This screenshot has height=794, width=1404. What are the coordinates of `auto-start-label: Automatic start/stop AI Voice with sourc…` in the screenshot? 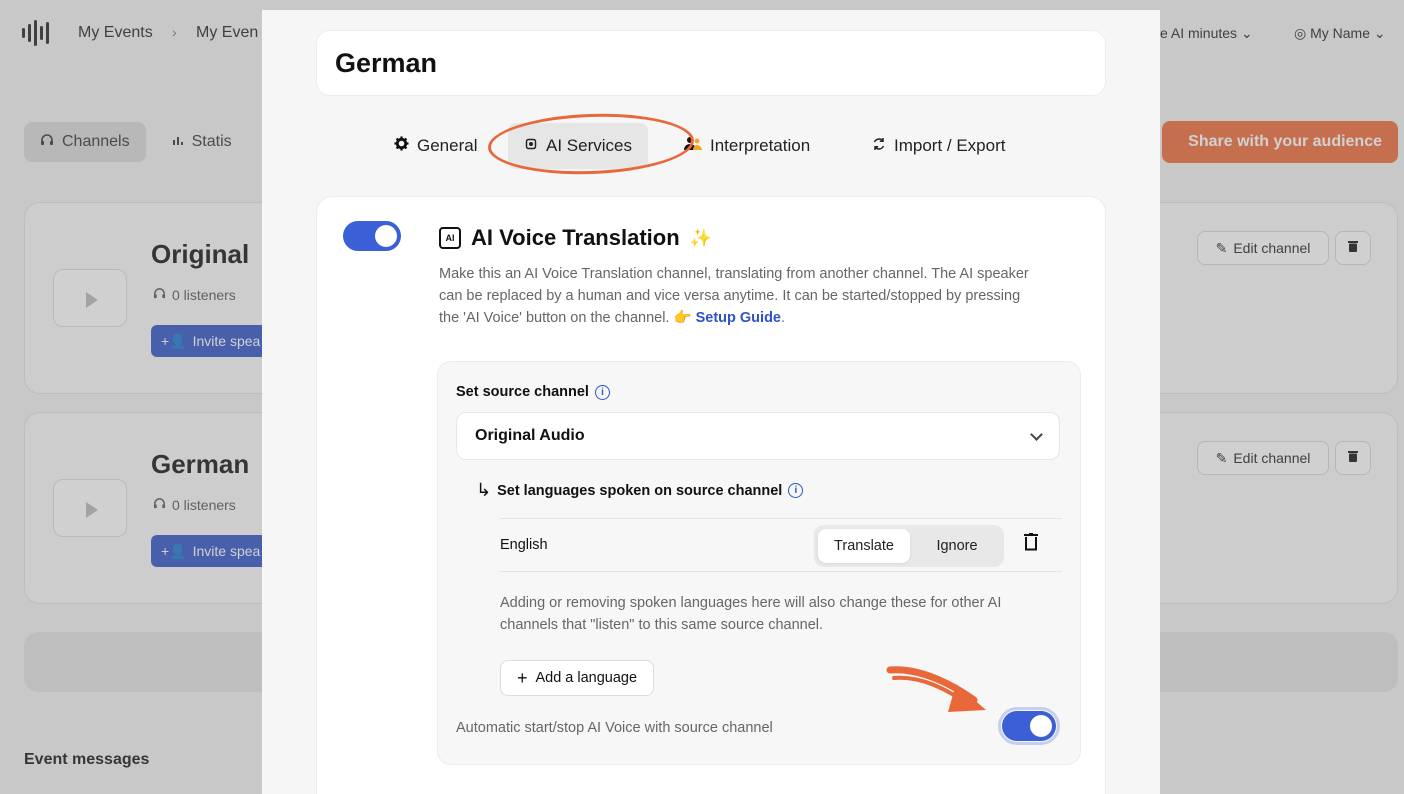 It's located at (614, 728).